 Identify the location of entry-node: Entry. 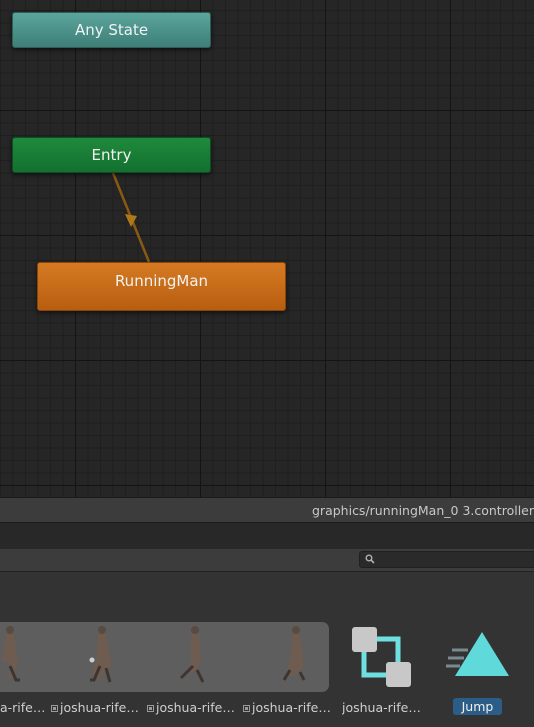
(111, 155).